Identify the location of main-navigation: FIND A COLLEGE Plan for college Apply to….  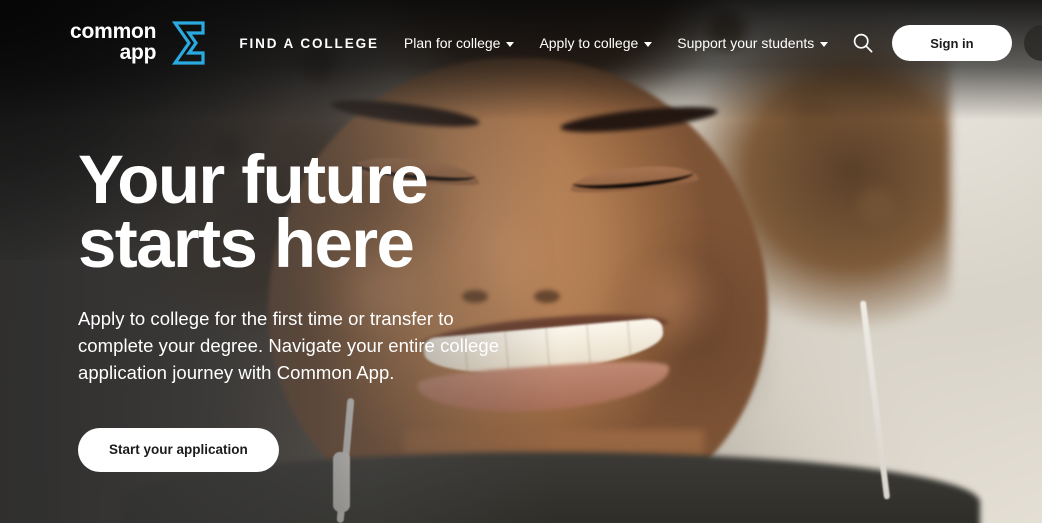
(534, 43).